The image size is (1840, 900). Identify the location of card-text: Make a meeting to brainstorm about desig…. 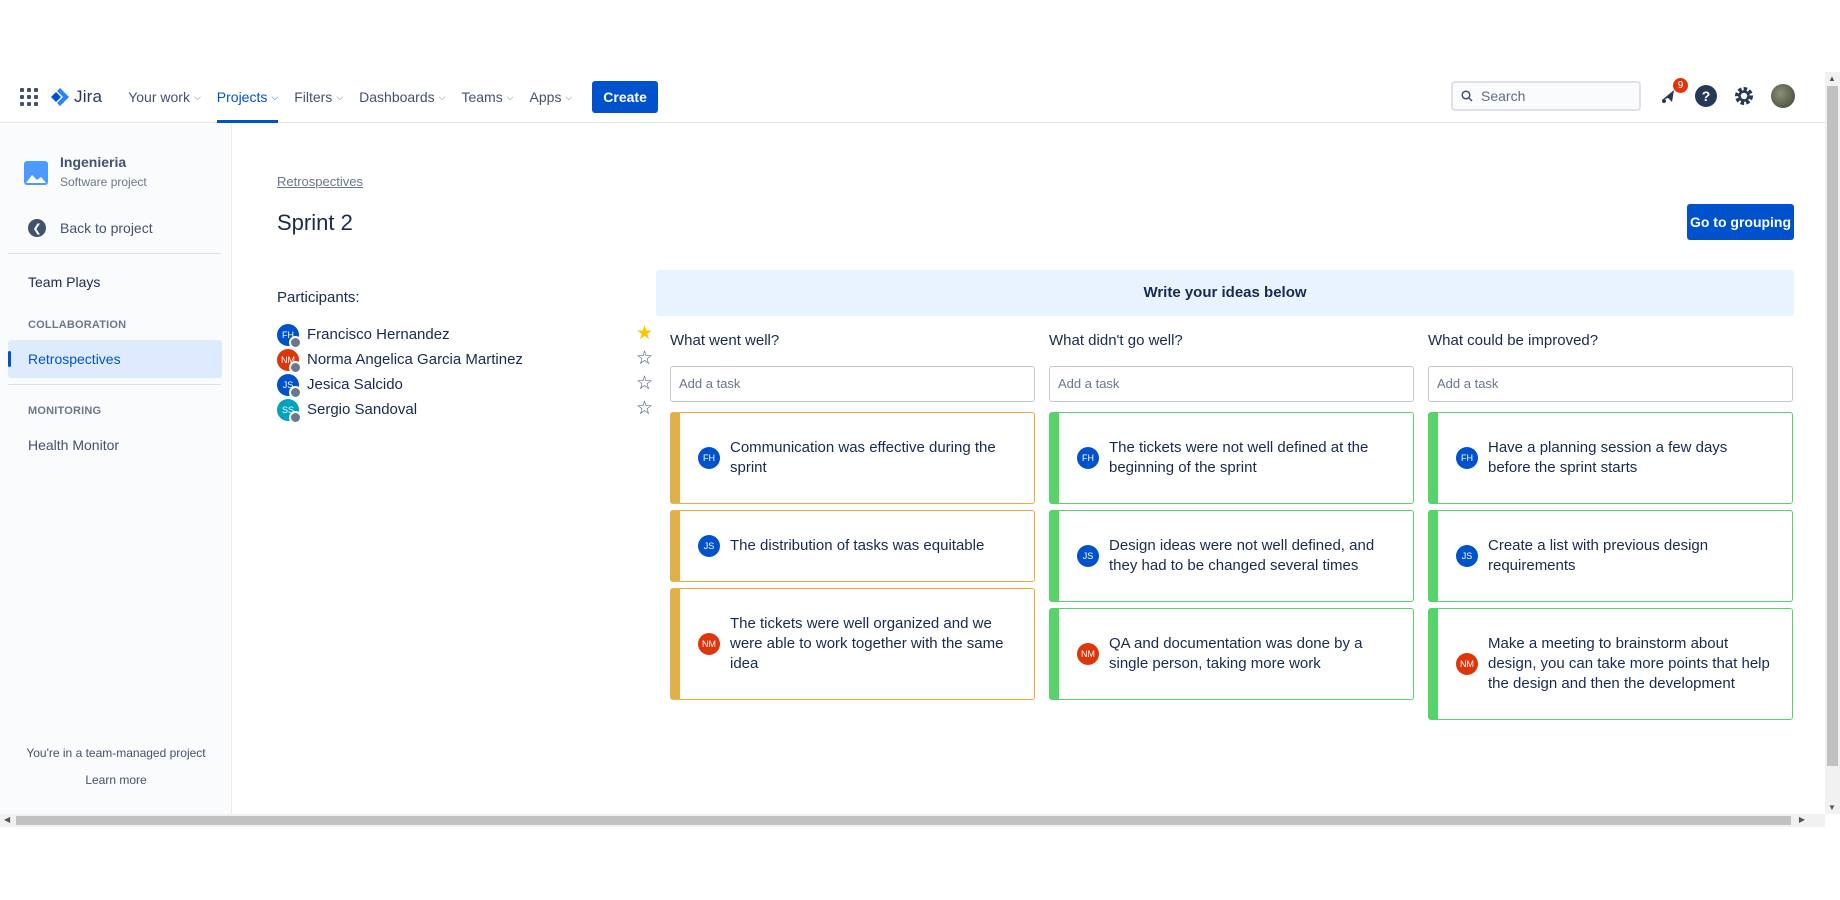
(1629, 663).